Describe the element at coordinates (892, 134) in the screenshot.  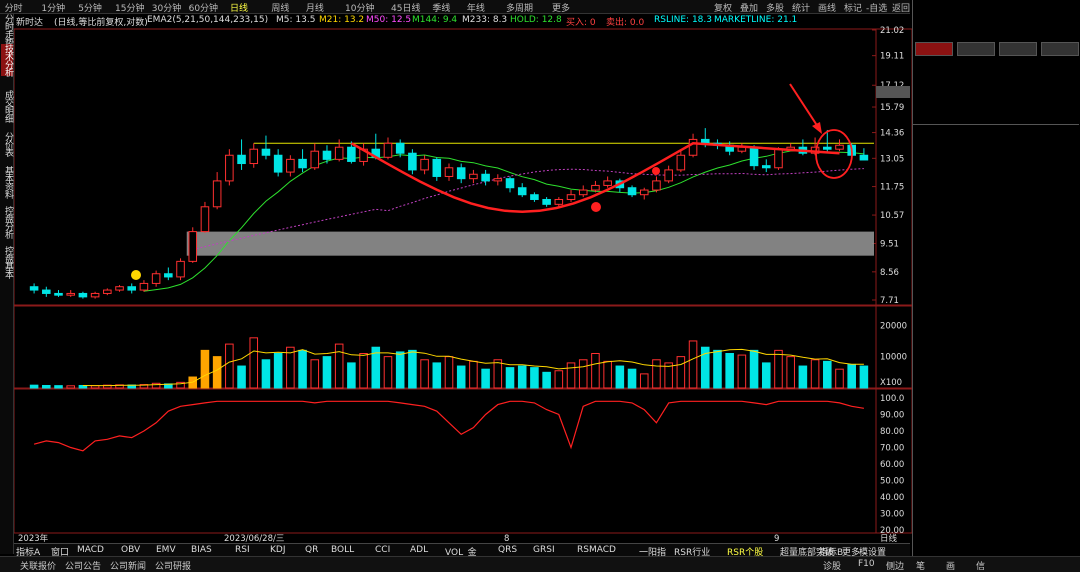
I see `price-tick-label: 14.36` at that location.